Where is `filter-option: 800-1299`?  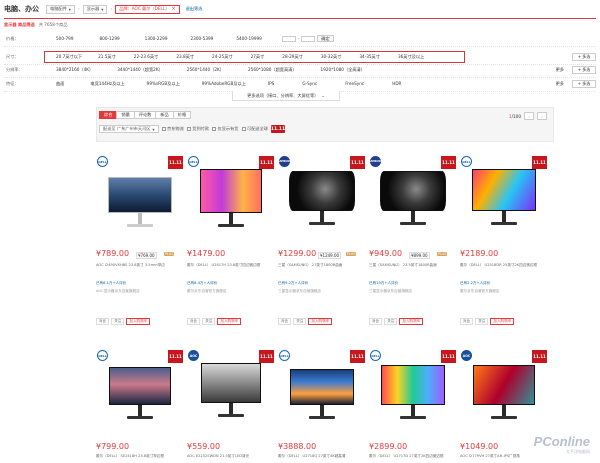
filter-option: 800-1299 is located at coordinates (110, 38).